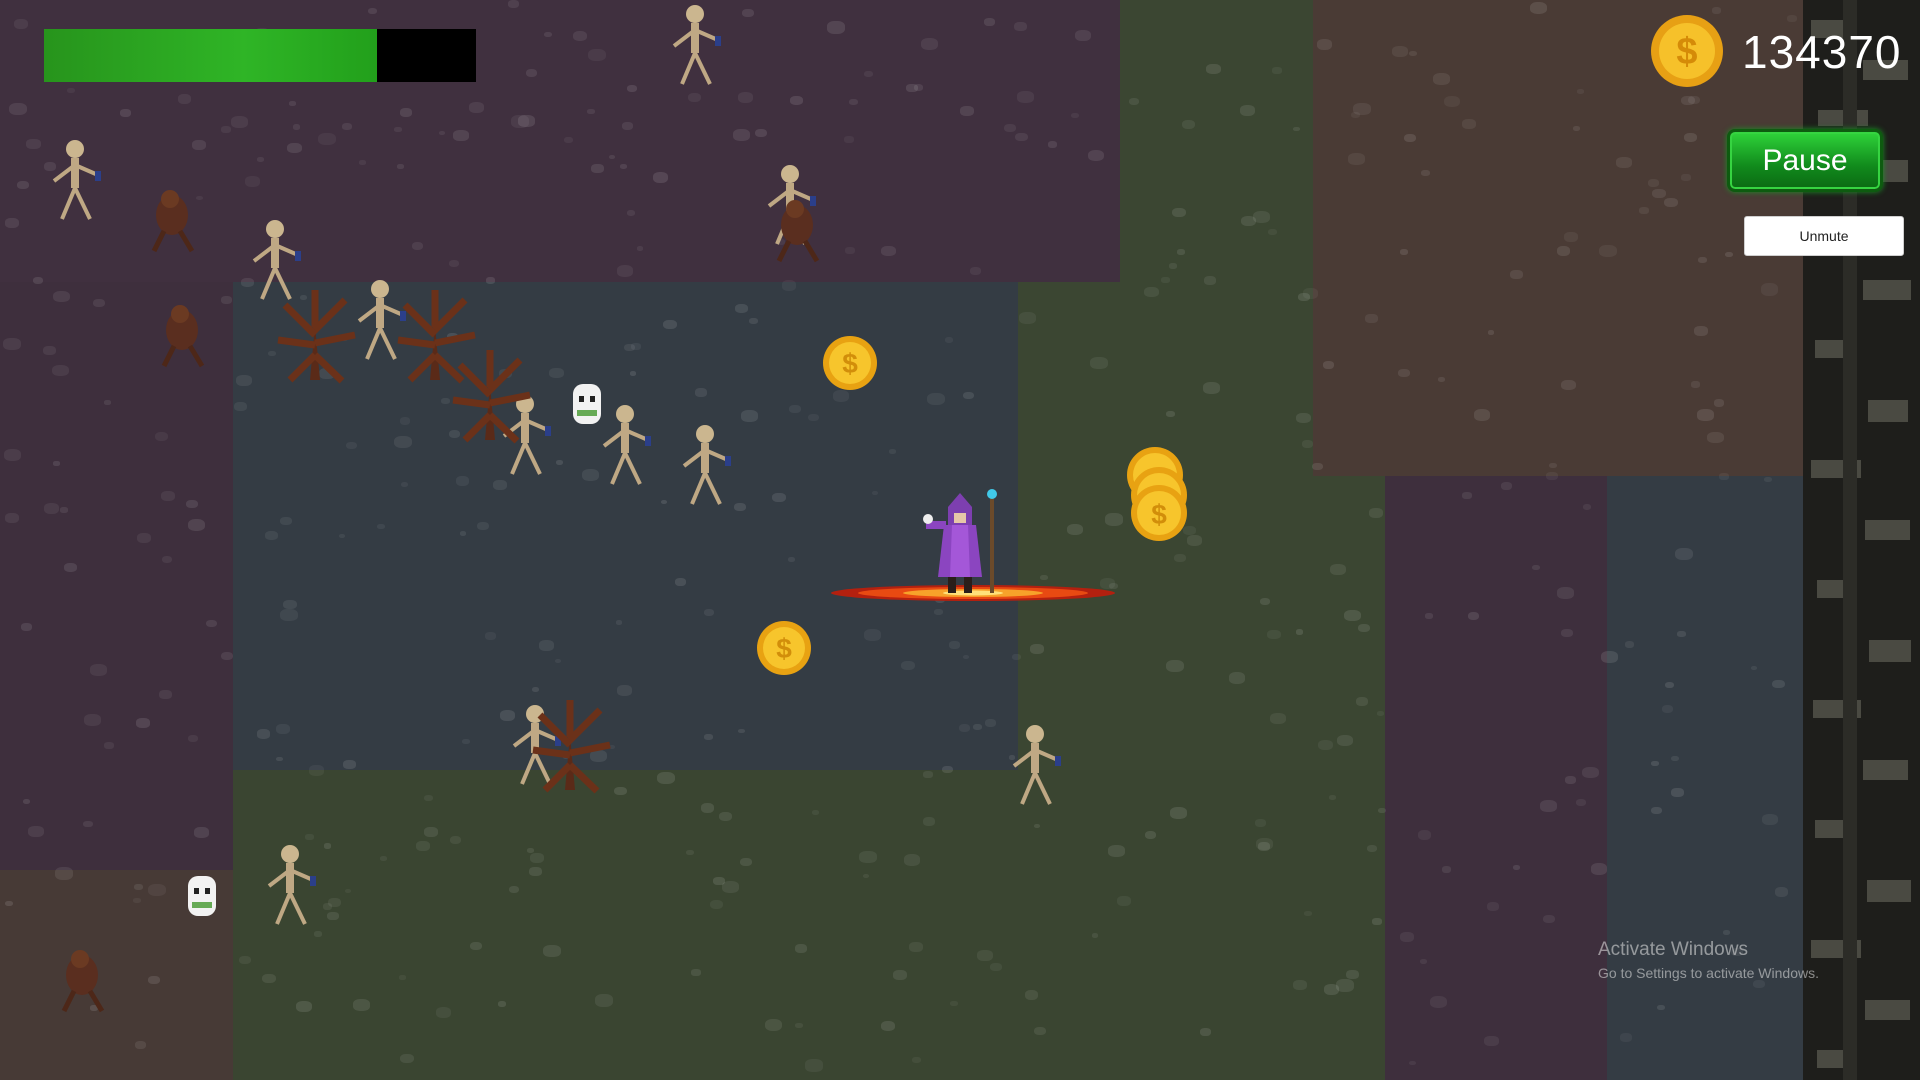  Describe the element at coordinates (1824, 236) in the screenshot. I see `unmute-button: Unmute` at that location.